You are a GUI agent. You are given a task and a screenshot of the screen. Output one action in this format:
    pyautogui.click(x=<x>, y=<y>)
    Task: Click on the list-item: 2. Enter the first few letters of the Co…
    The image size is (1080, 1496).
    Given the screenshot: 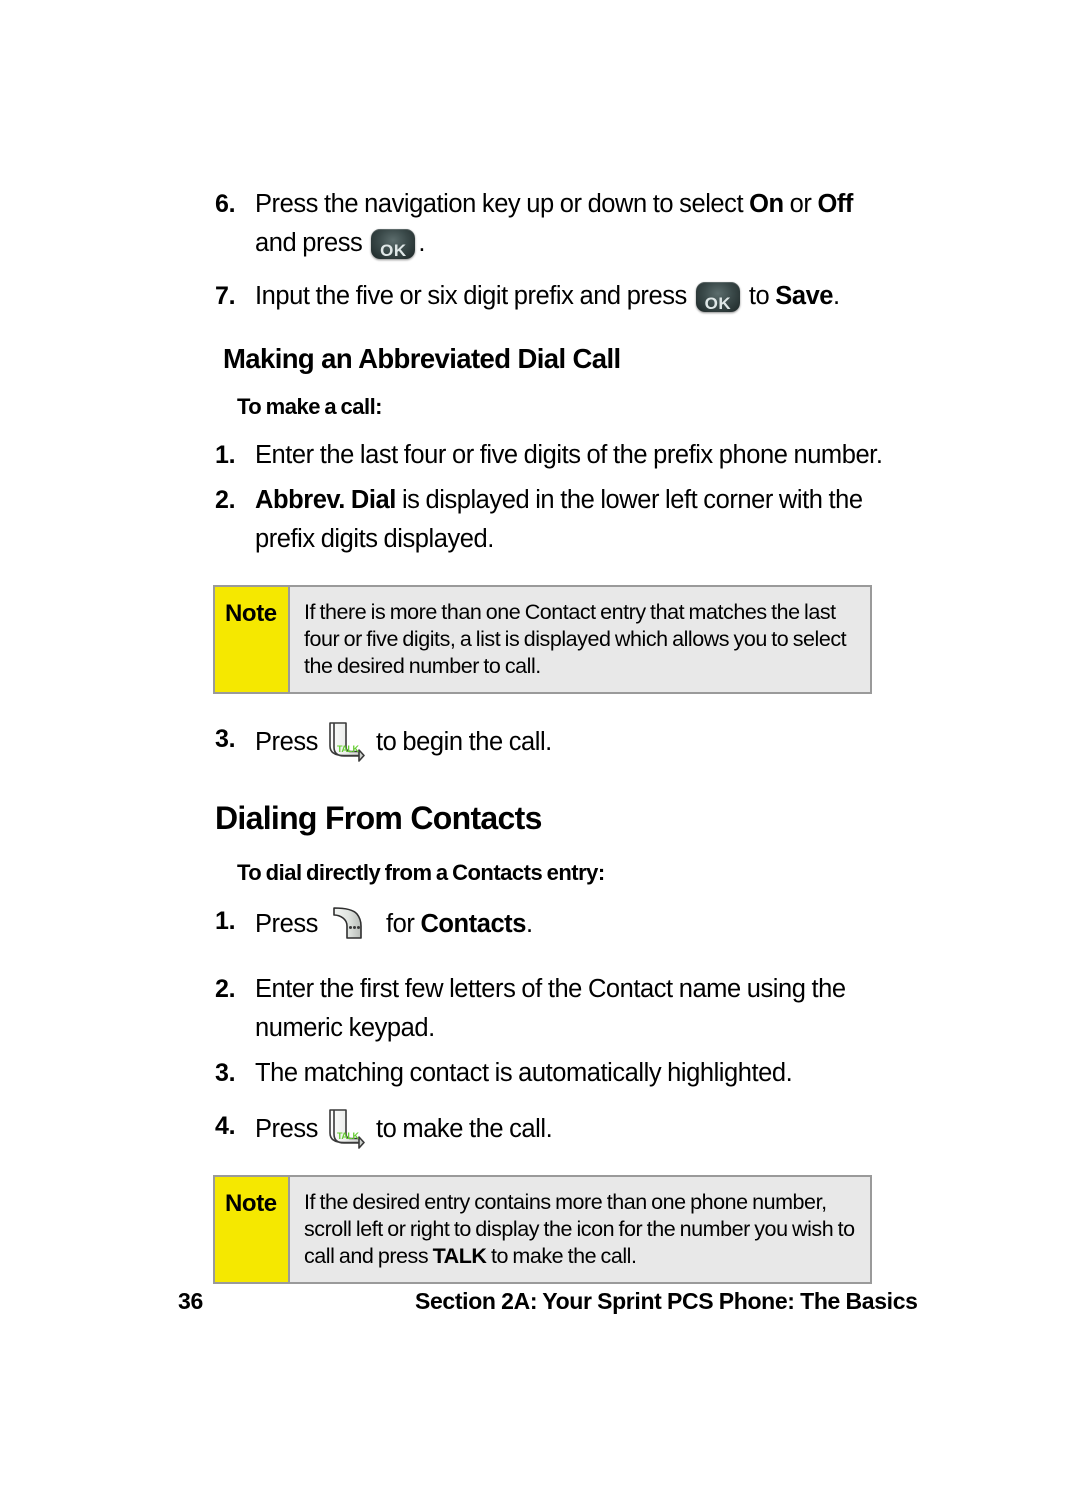 What is the action you would take?
    pyautogui.click(x=552, y=1009)
    